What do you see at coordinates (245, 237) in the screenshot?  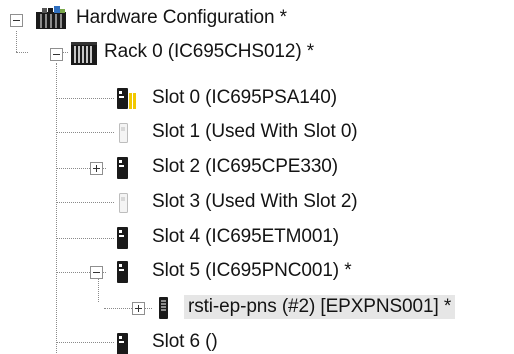 I see `tree-item-slot-4: Slot 4 (IC695ETM001)` at bounding box center [245, 237].